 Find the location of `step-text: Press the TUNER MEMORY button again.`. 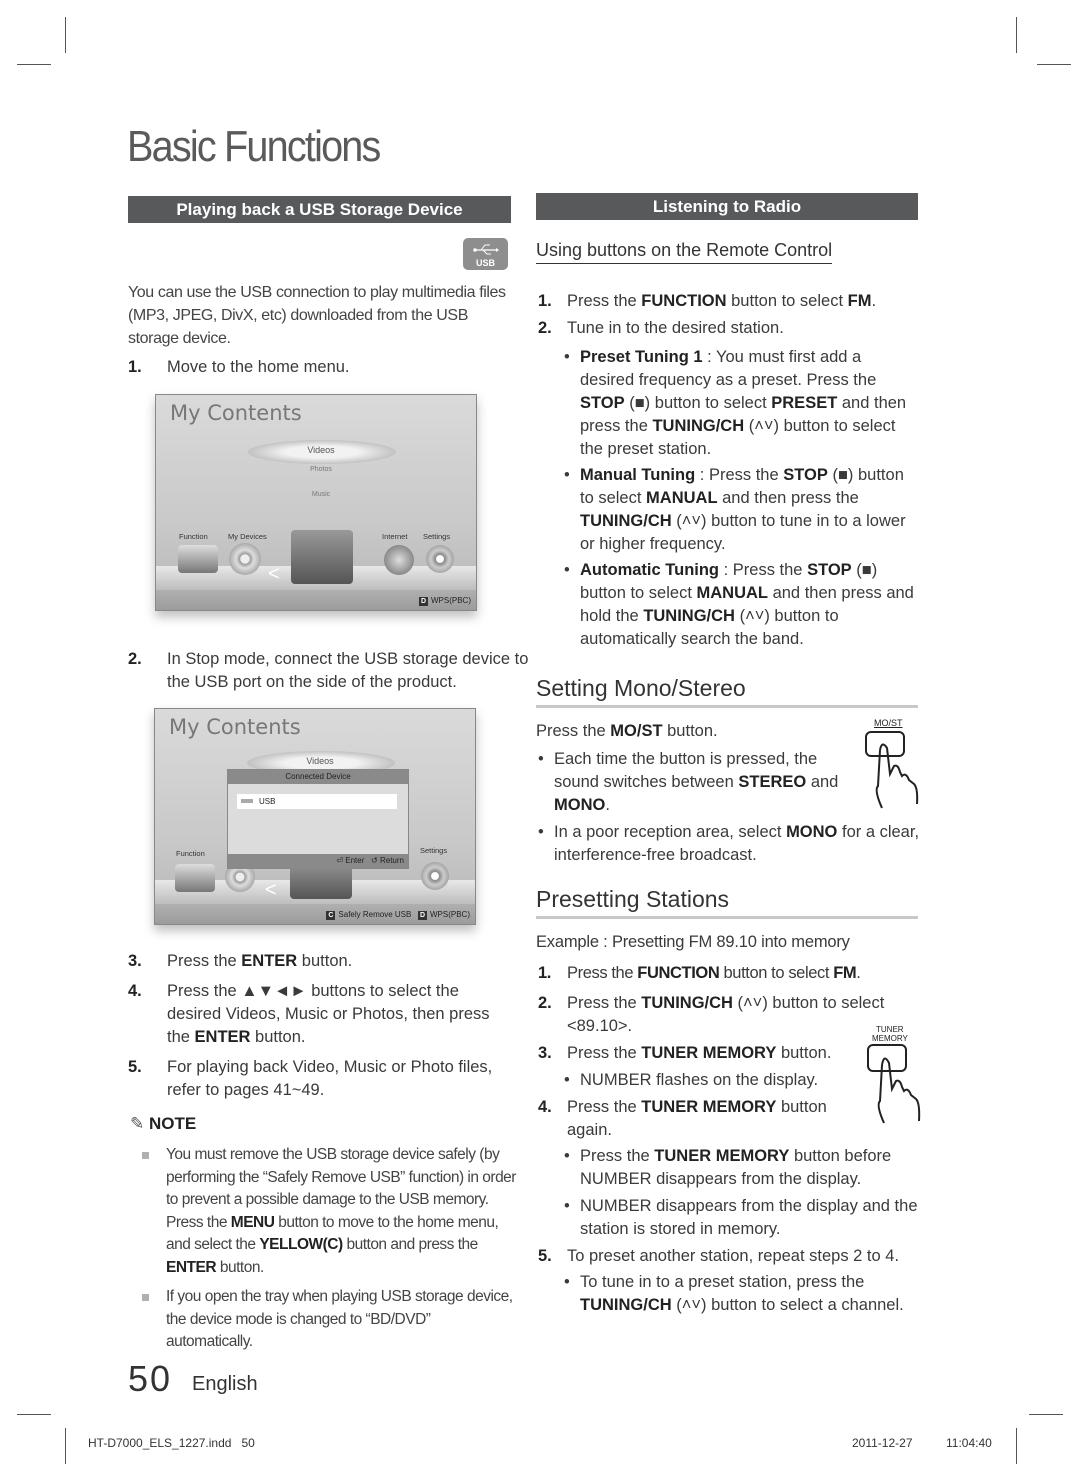

step-text: Press the TUNER MEMORY button again. is located at coordinates (697, 1118).